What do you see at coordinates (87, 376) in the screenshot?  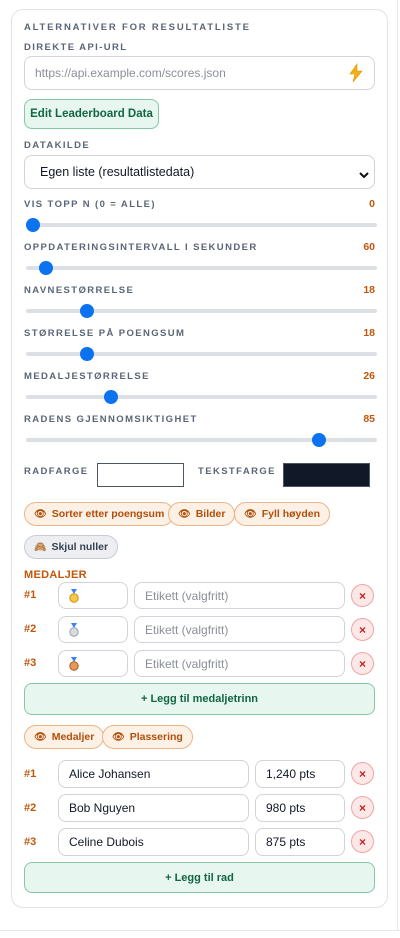 I see `slider-label: MEDALJESTØRRELSE` at bounding box center [87, 376].